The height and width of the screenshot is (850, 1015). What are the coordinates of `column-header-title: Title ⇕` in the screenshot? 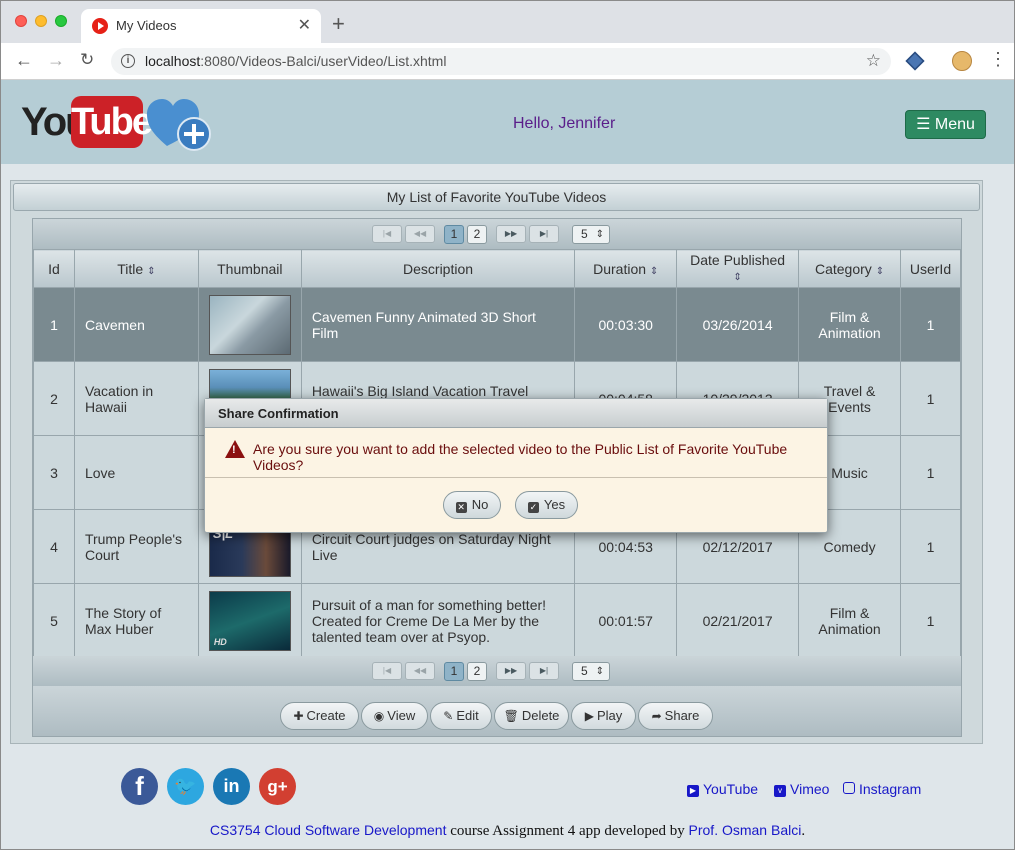 It's located at (136, 268).